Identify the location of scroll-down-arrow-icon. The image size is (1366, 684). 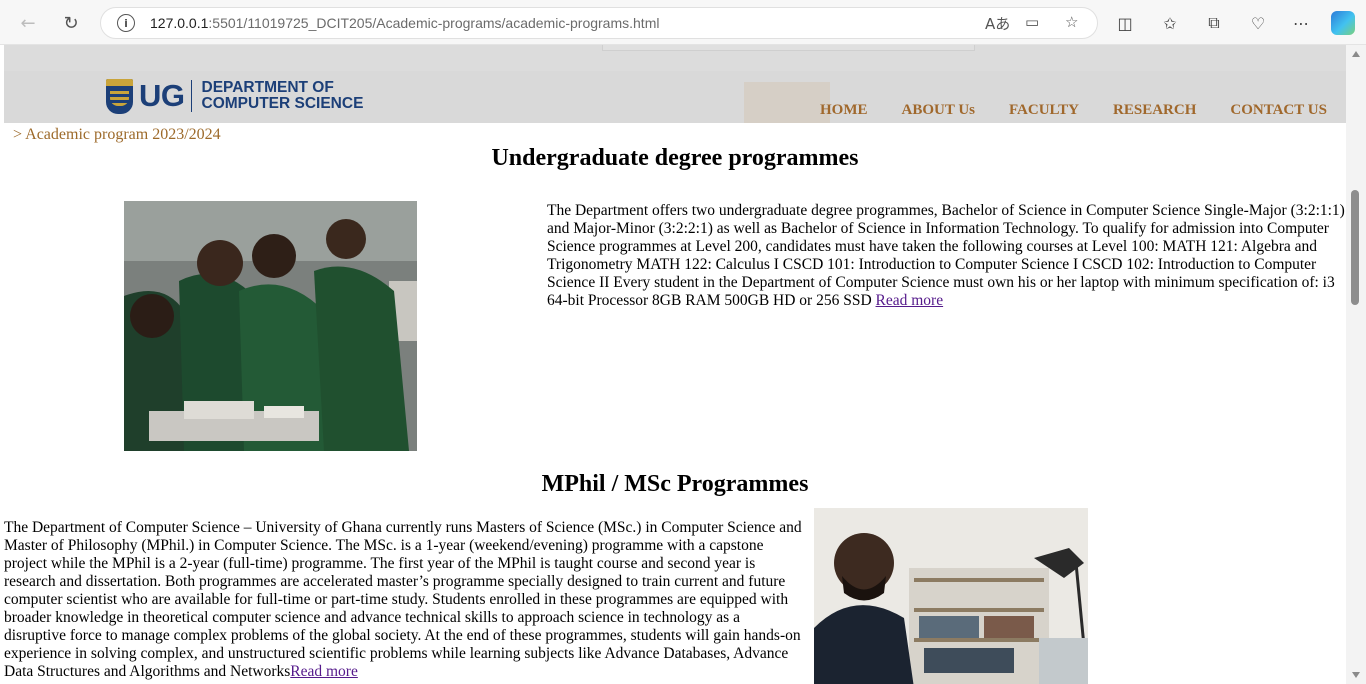
(1356, 675).